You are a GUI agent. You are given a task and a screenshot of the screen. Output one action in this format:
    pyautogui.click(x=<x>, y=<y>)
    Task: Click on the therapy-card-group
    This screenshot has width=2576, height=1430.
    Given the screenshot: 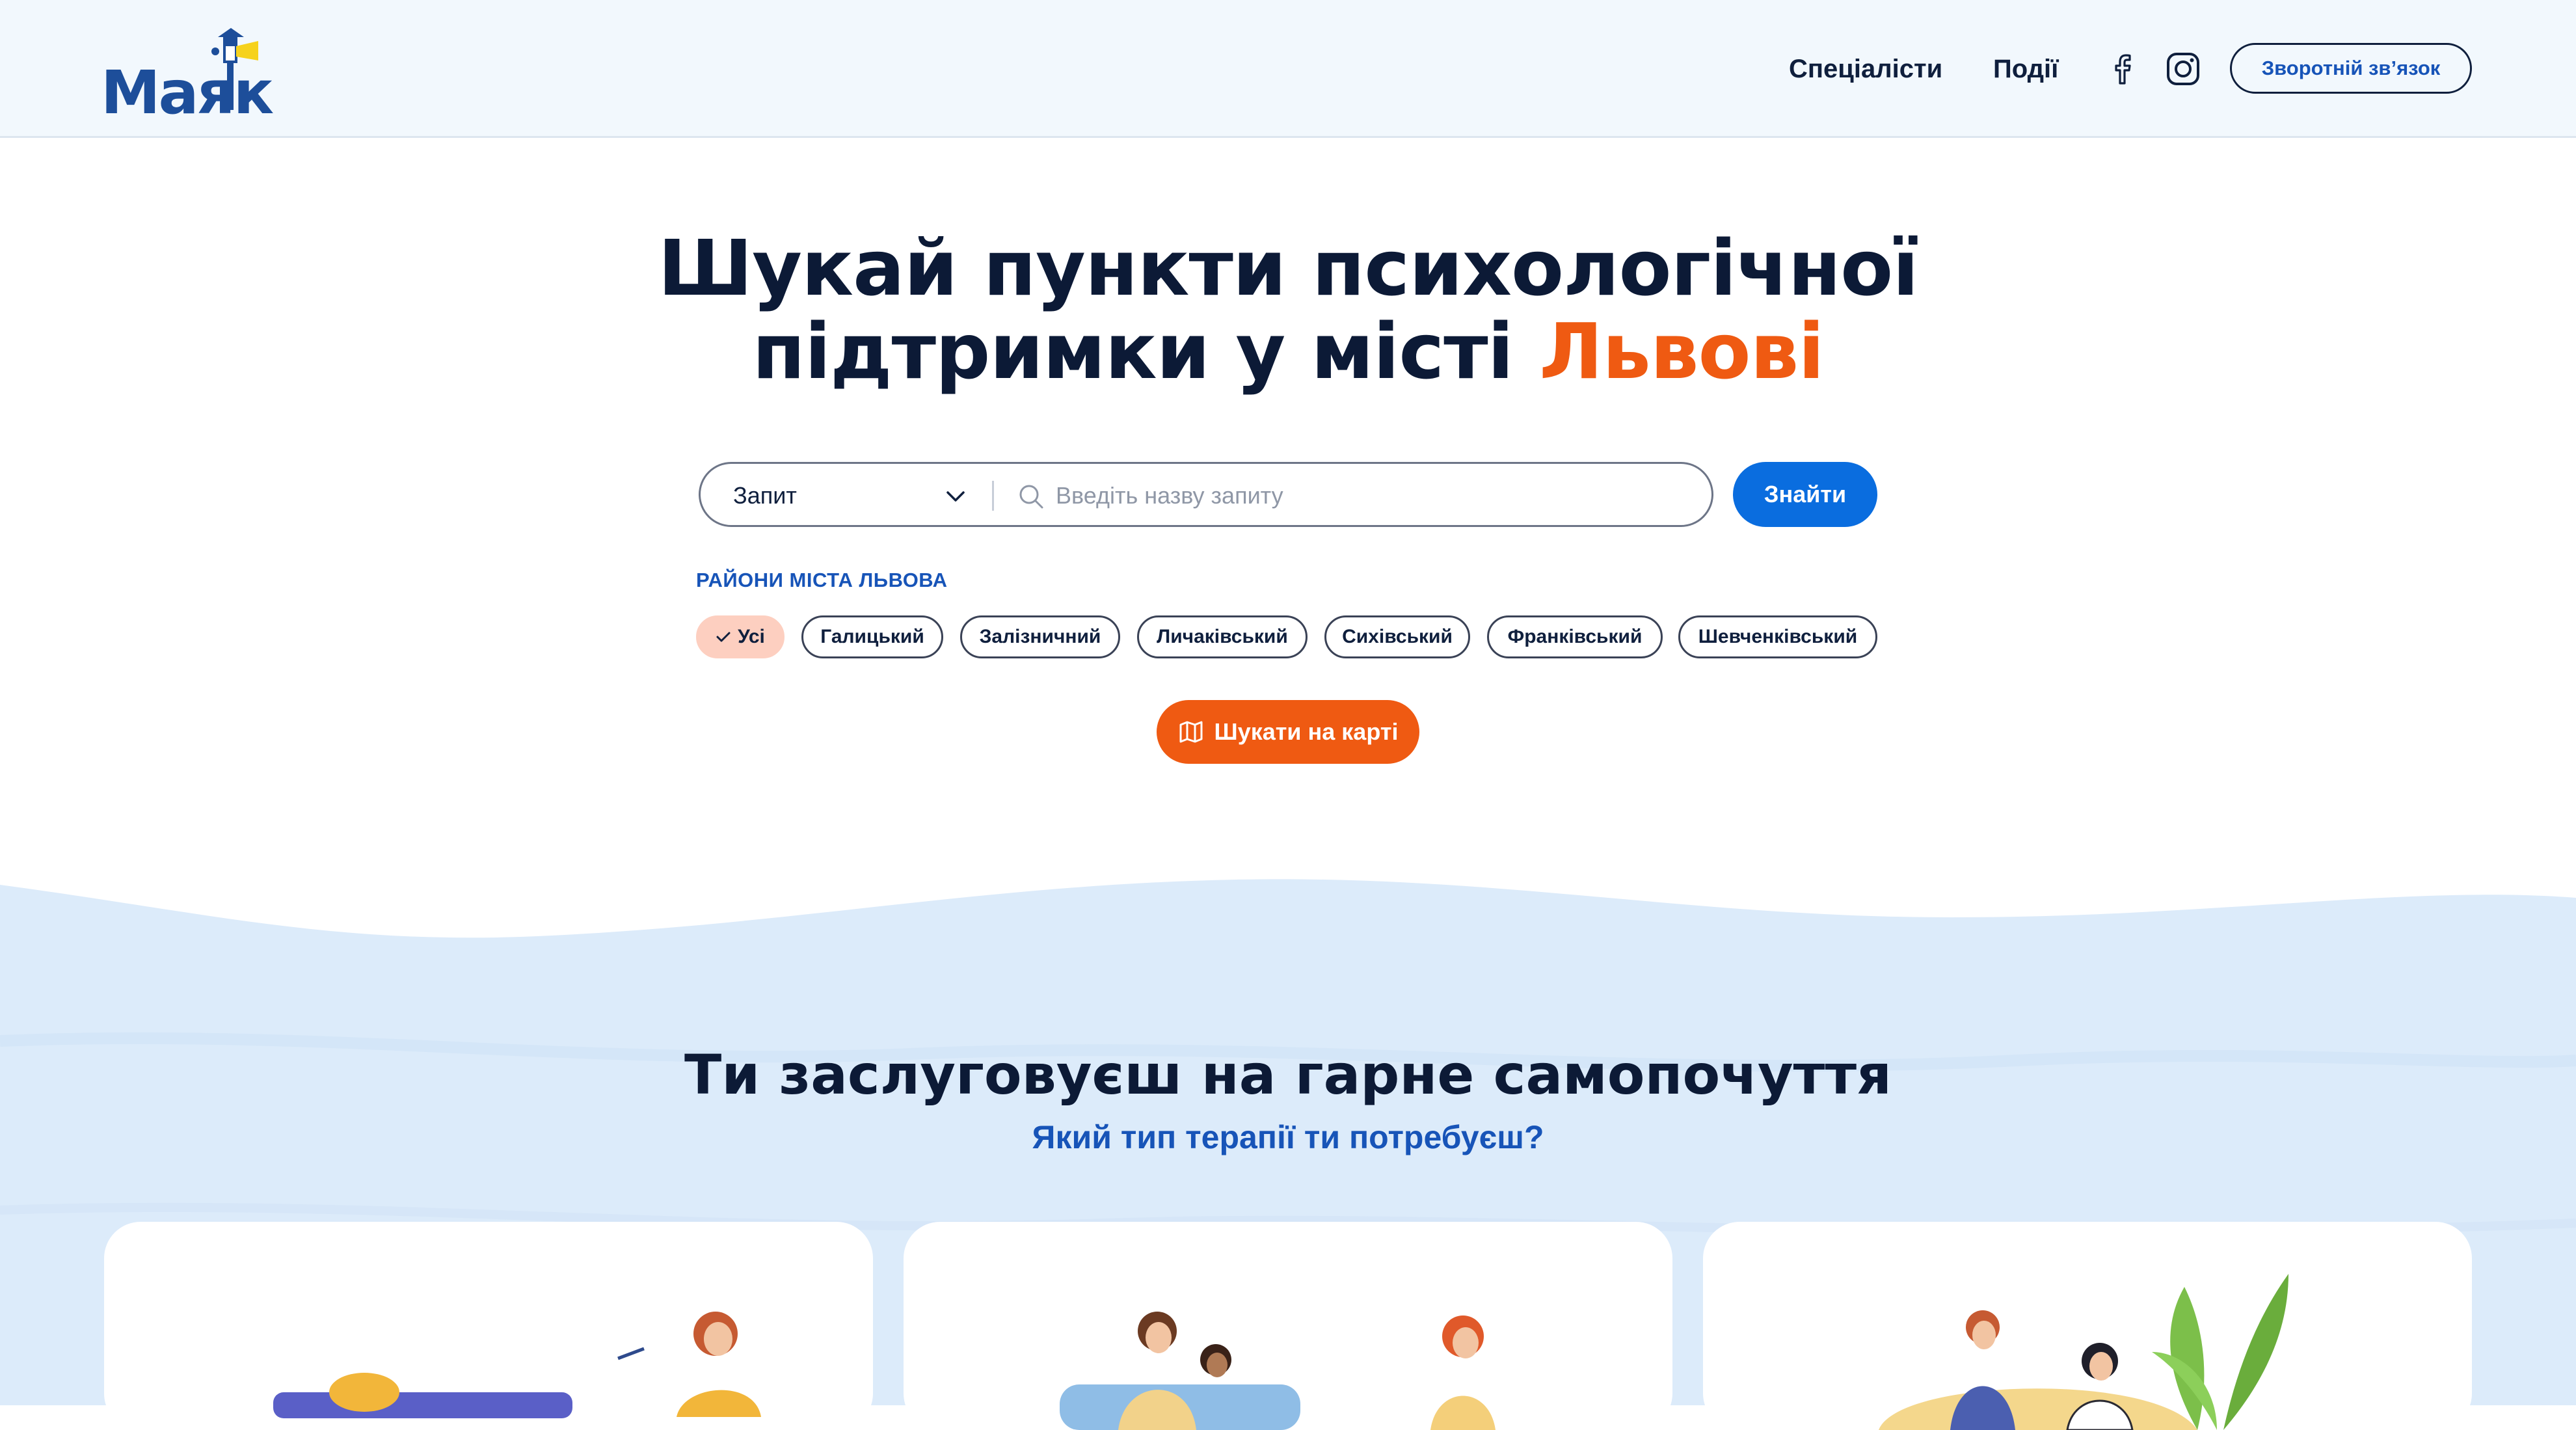 What is the action you would take?
    pyautogui.click(x=2087, y=1326)
    